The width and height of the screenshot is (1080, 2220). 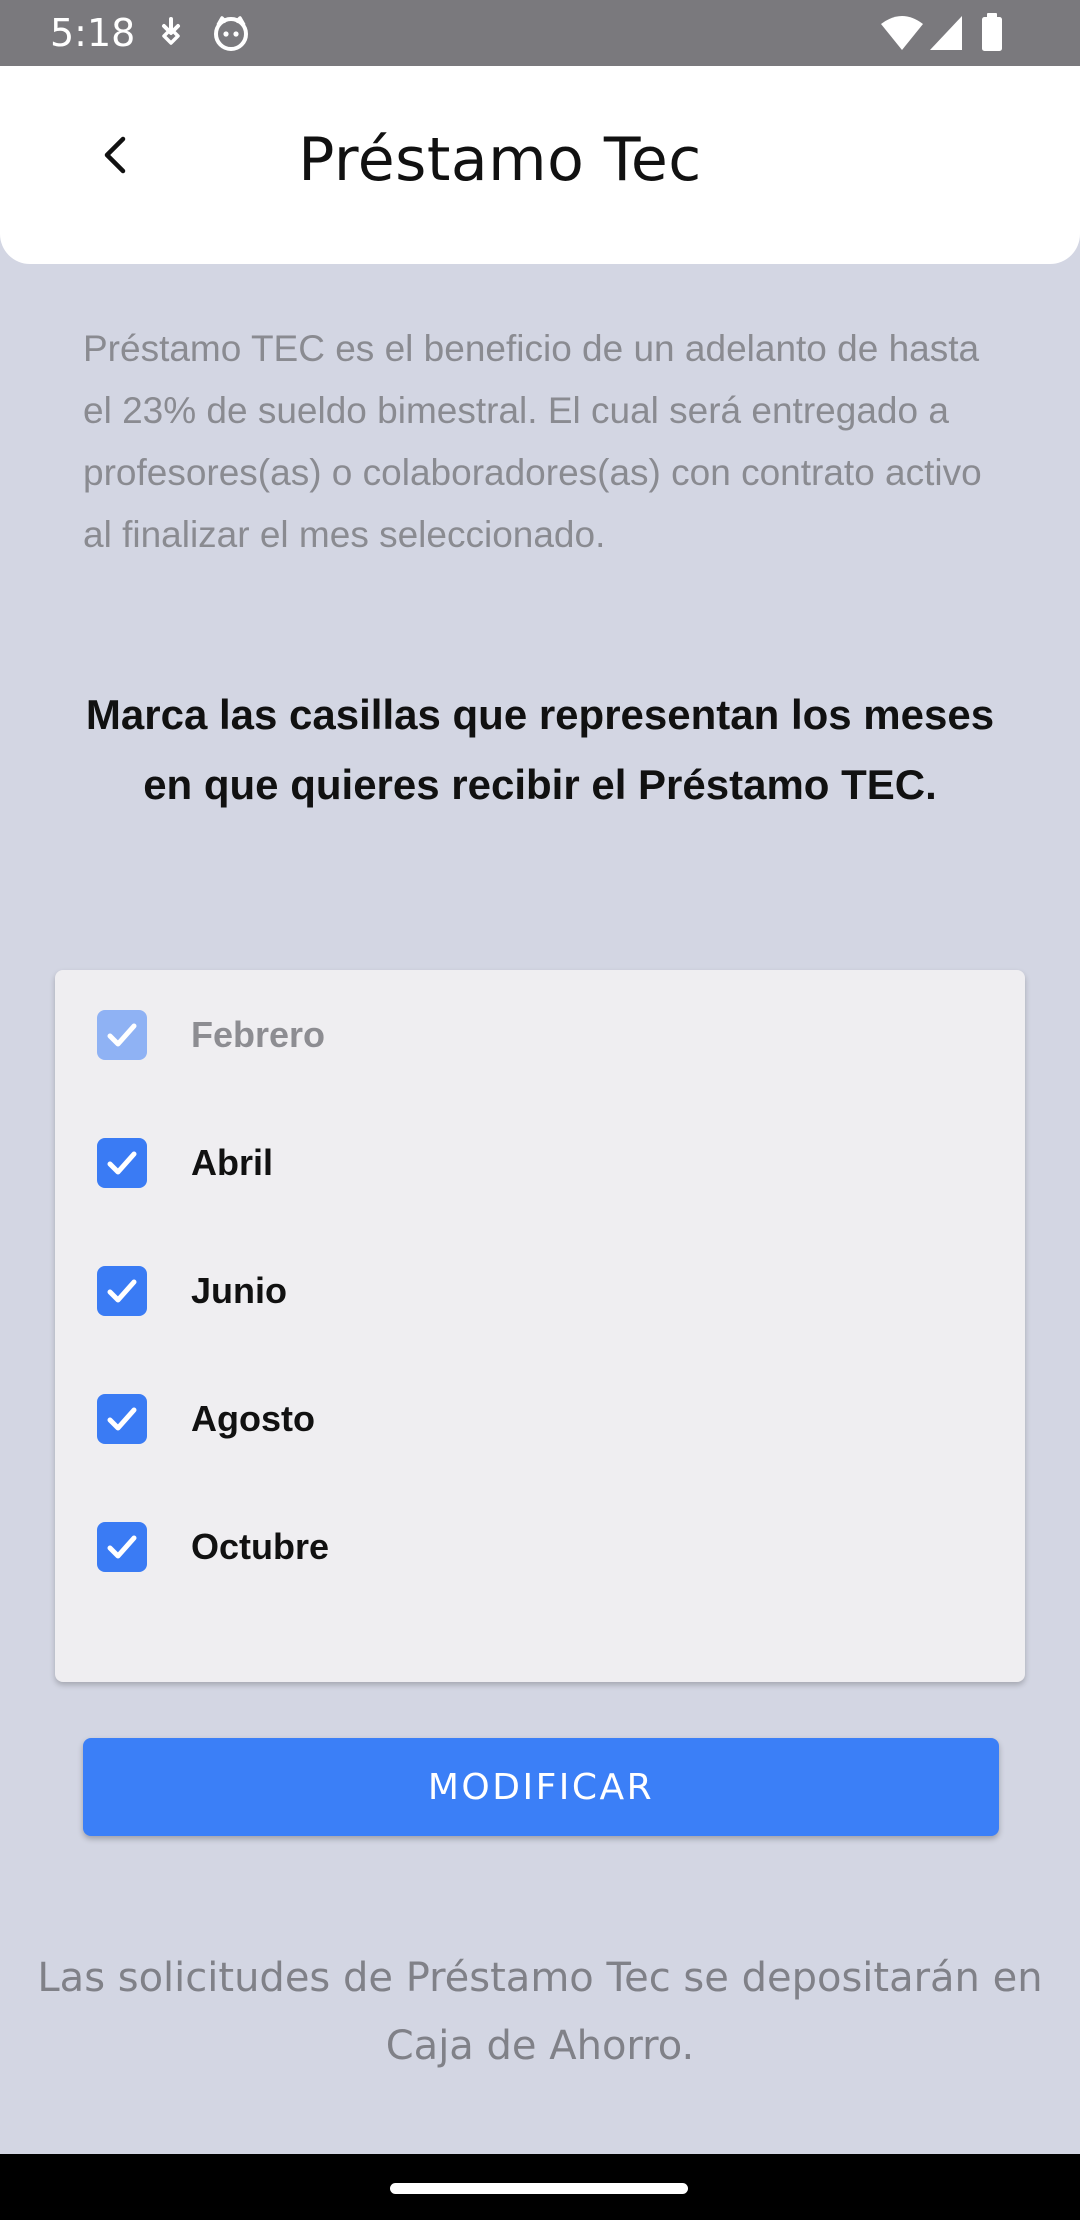 What do you see at coordinates (946, 35) in the screenshot?
I see `signal-icon` at bounding box center [946, 35].